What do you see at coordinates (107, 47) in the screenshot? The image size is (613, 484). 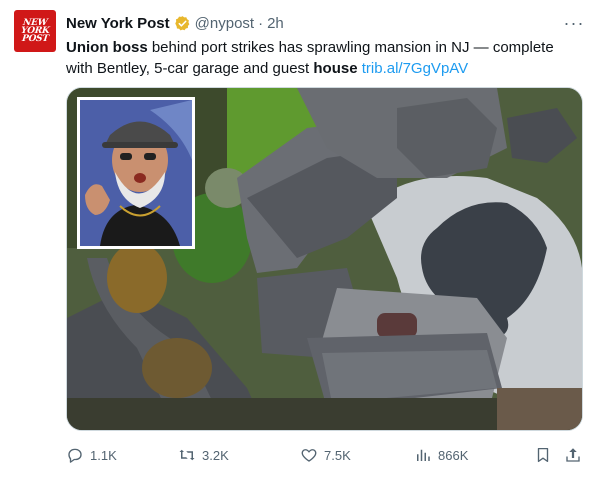 I see `tweet-text-bold-1: Union boss` at bounding box center [107, 47].